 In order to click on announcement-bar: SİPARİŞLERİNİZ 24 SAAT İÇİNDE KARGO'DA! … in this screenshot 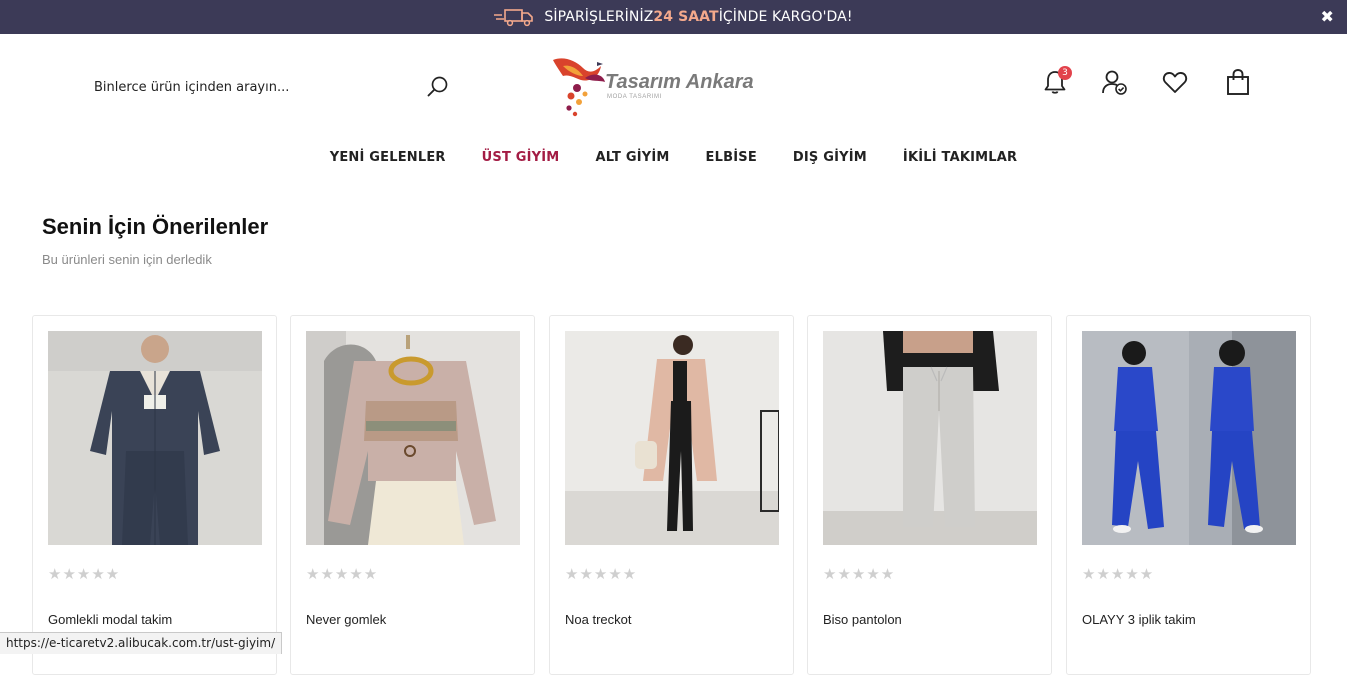, I will do `click(673, 17)`.